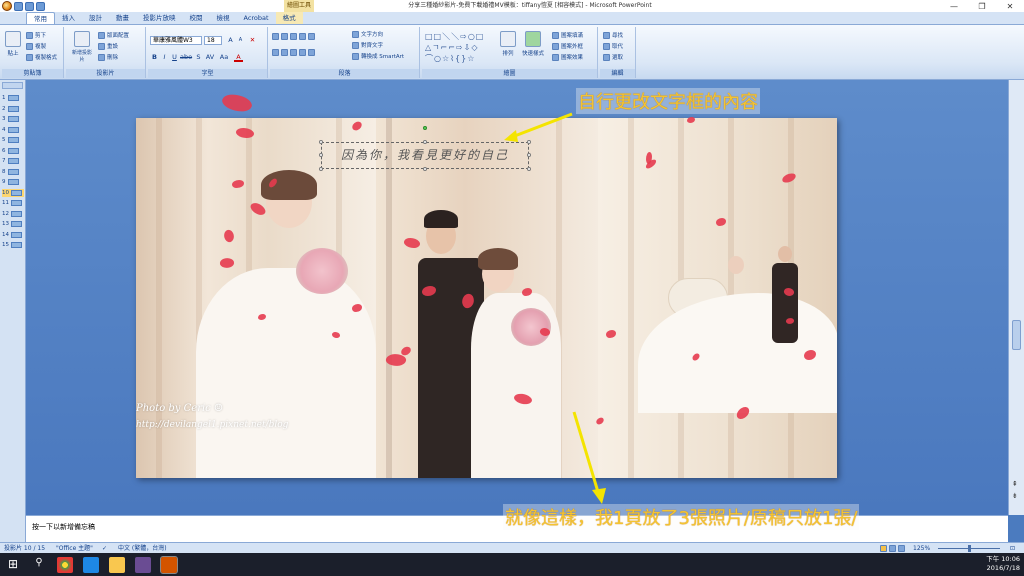 The width and height of the screenshot is (1024, 576). What do you see at coordinates (1016, 335) in the screenshot?
I see `scrollbar-thumb` at bounding box center [1016, 335].